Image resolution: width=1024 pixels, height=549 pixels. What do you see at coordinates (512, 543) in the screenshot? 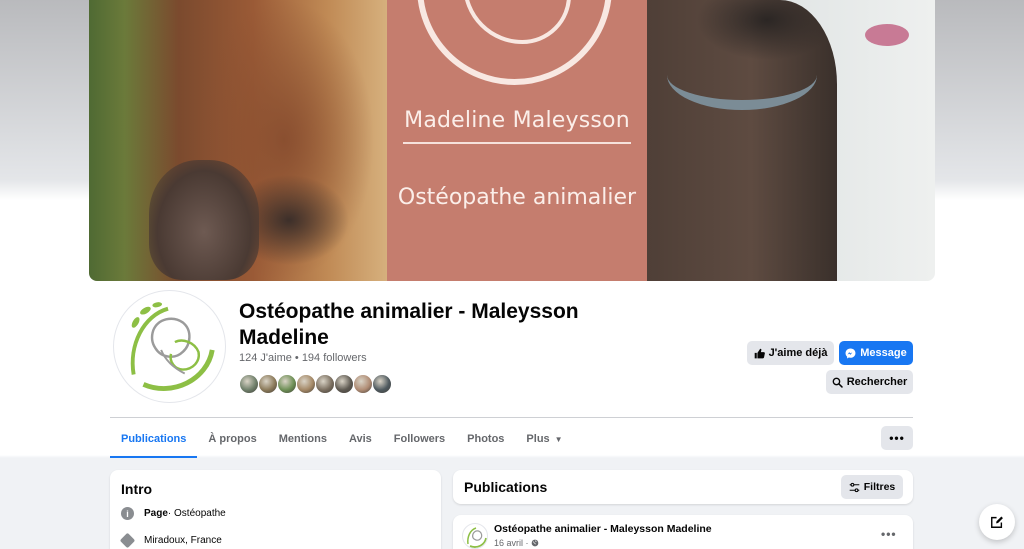
I see `post-date-text: 16 avril ·` at bounding box center [512, 543].